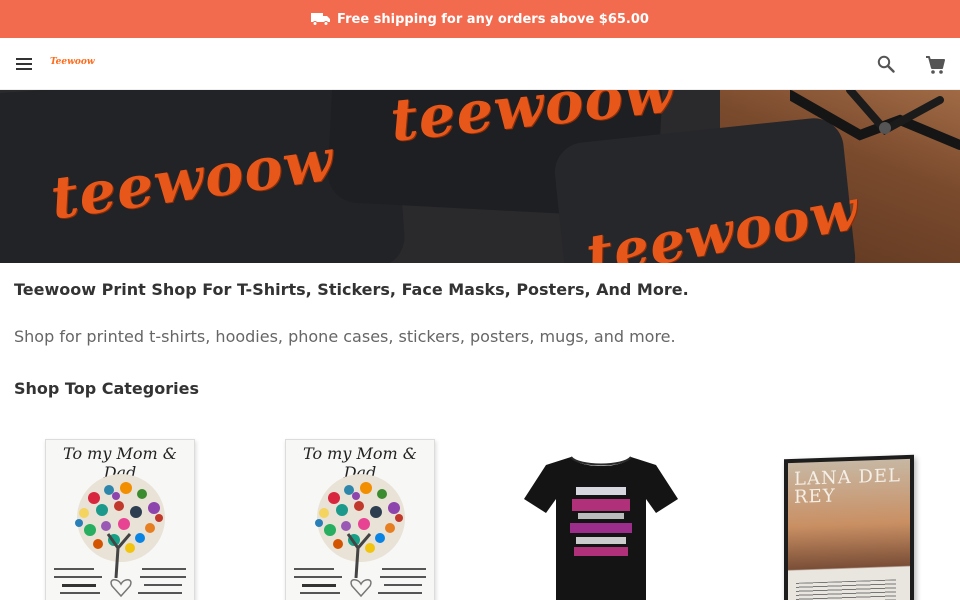 The image size is (960, 600). Describe the element at coordinates (846, 589) in the screenshot. I see `poster-tracklist` at that location.